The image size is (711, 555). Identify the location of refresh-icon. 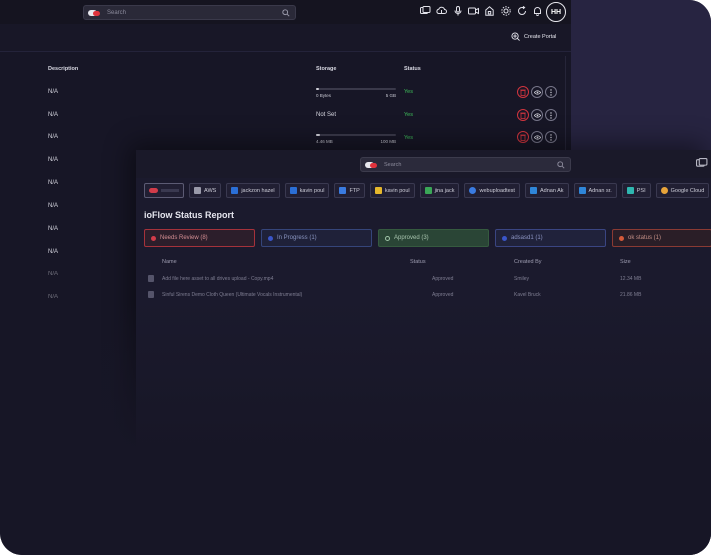
(521, 10).